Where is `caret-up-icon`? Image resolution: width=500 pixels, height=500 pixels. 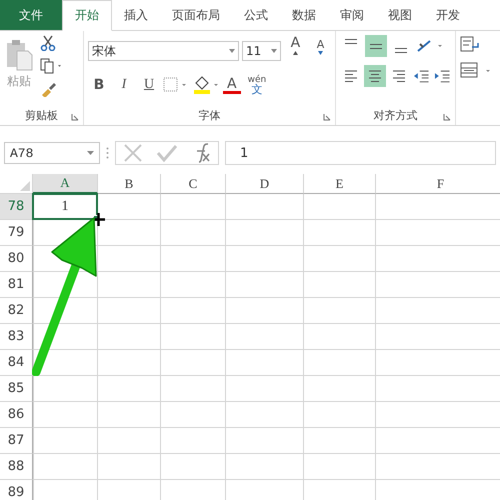
caret-up-icon is located at coordinates (295, 53).